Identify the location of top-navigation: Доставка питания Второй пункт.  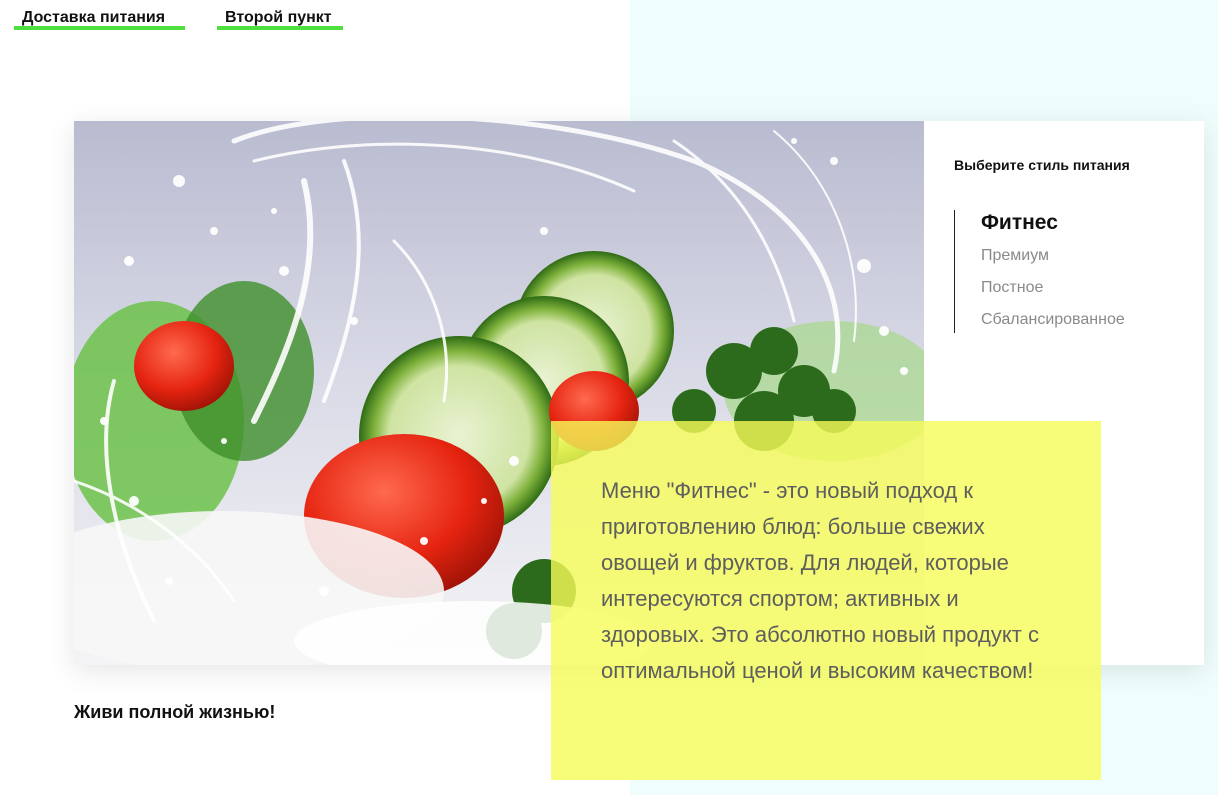
(315, 20).